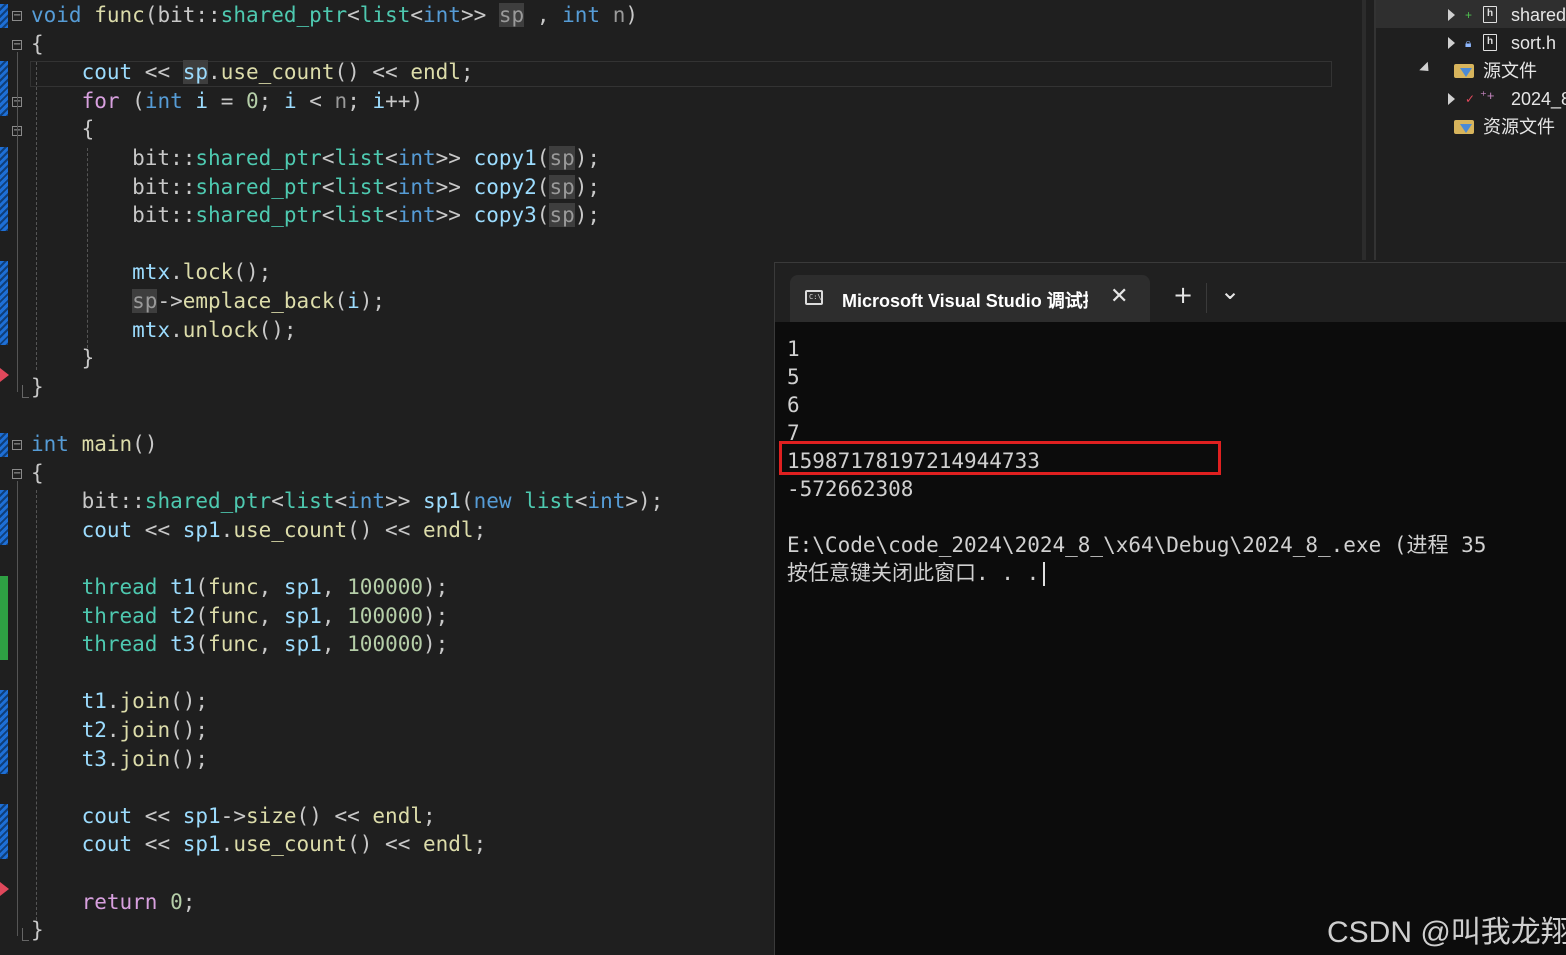 This screenshot has height=955, width=1566. I want to click on code-line: t2.join();, so click(119, 730).